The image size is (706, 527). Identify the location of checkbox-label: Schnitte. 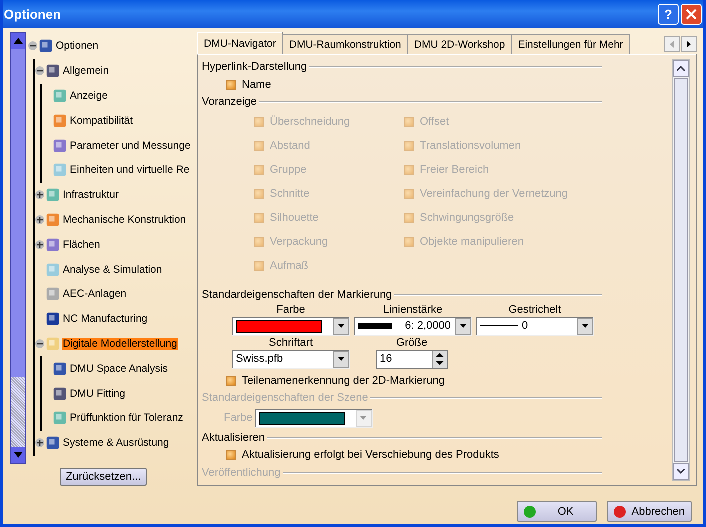
(290, 194).